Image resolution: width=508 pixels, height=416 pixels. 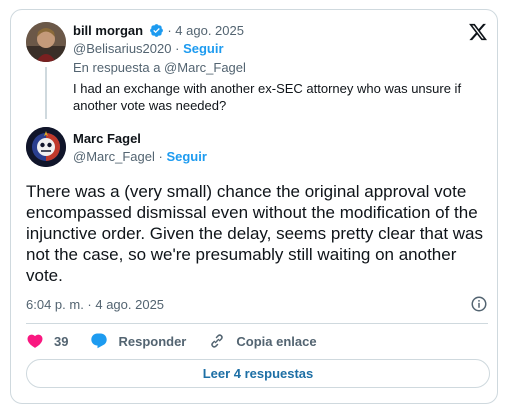 I want to click on copy-link-button: Copia enlace, so click(x=262, y=341).